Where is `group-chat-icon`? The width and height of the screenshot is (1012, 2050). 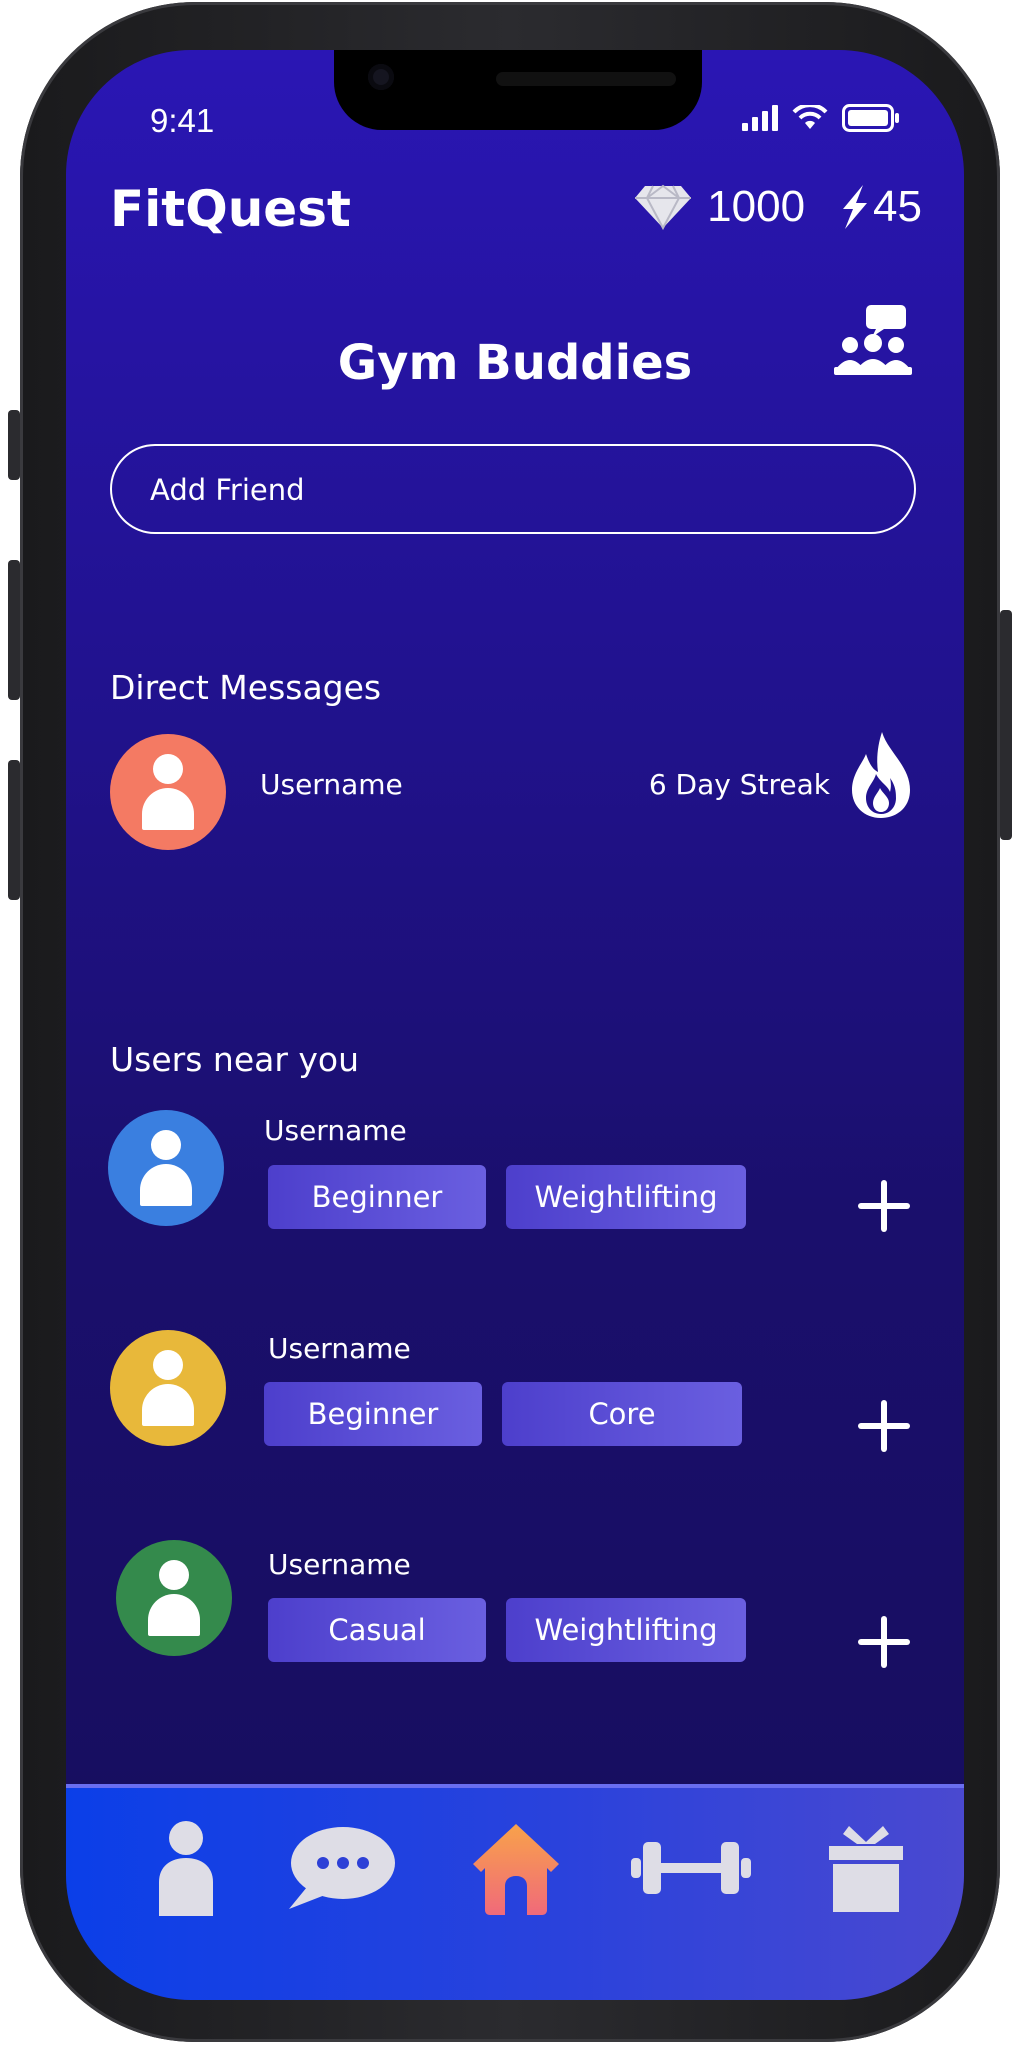 group-chat-icon is located at coordinates (873, 342).